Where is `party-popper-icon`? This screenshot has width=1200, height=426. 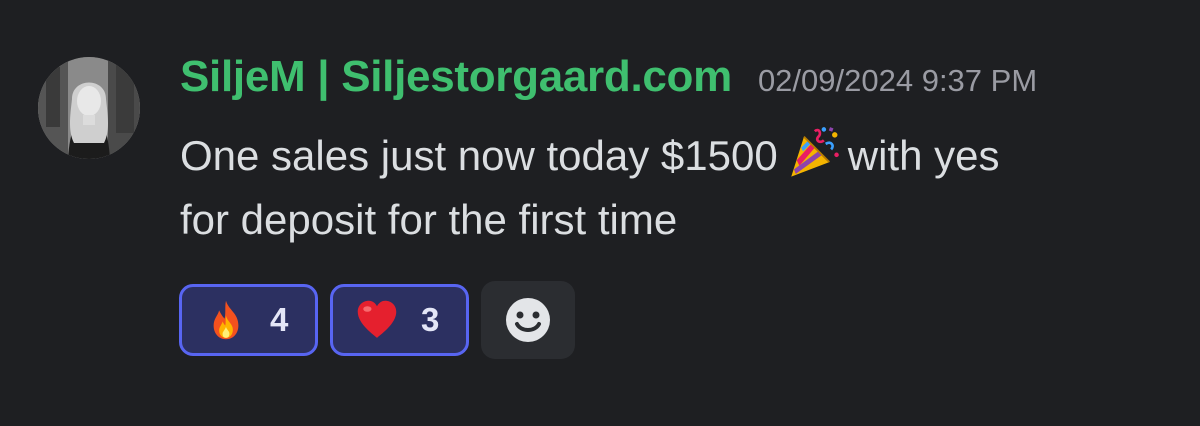
party-popper-icon is located at coordinates (814, 152).